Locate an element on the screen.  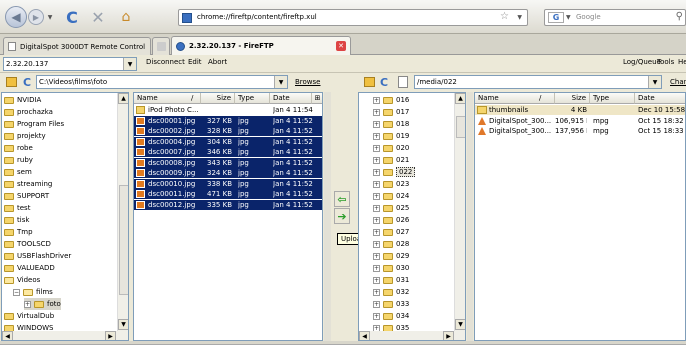
tree-item: +031 is located at coordinates (391, 280).